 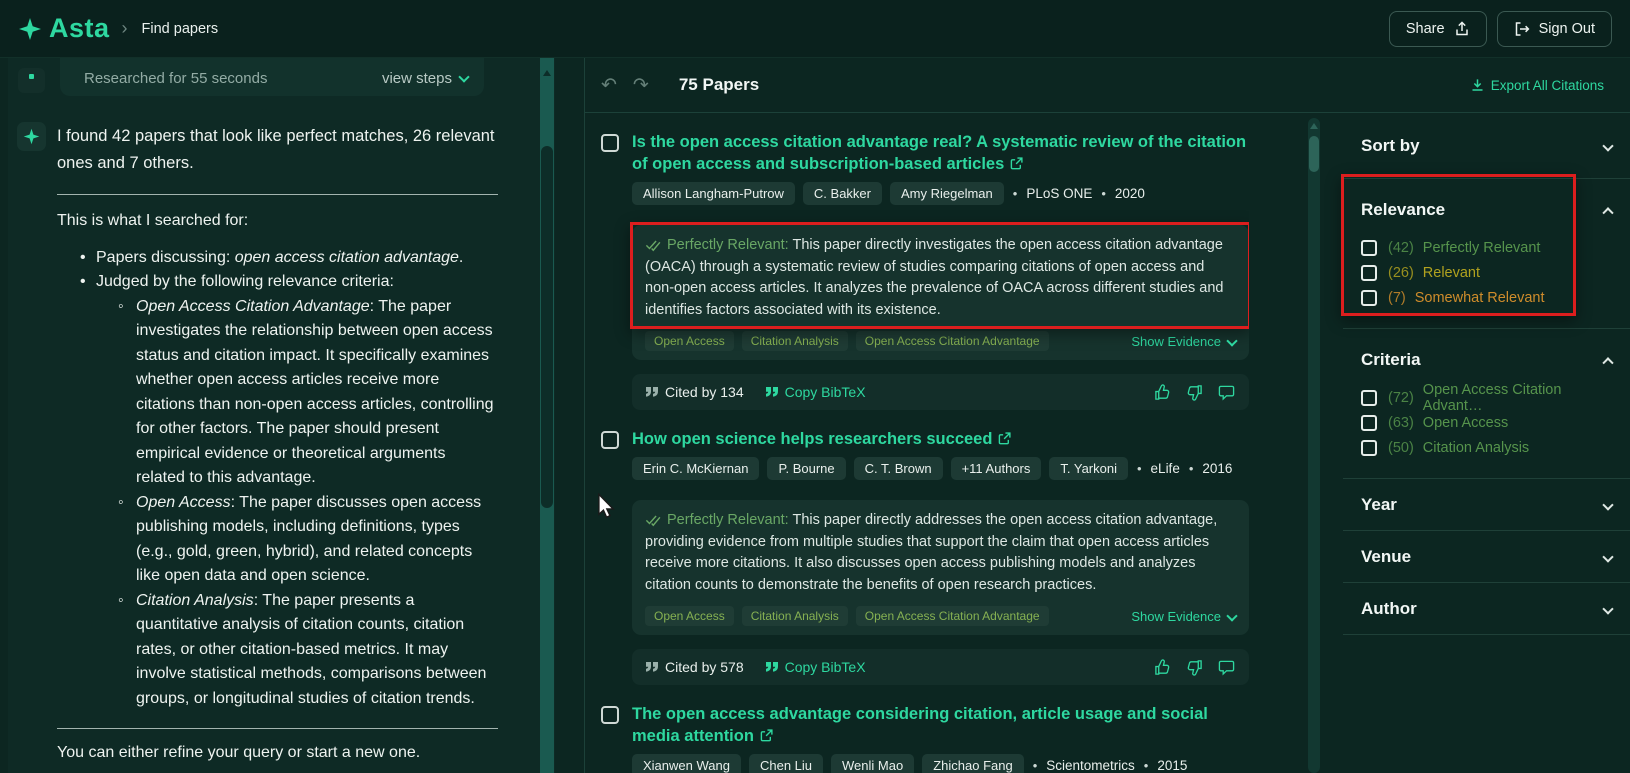 What do you see at coordinates (272, 77) in the screenshot?
I see `research-status-bar: Researched for 55 seconds view steps` at bounding box center [272, 77].